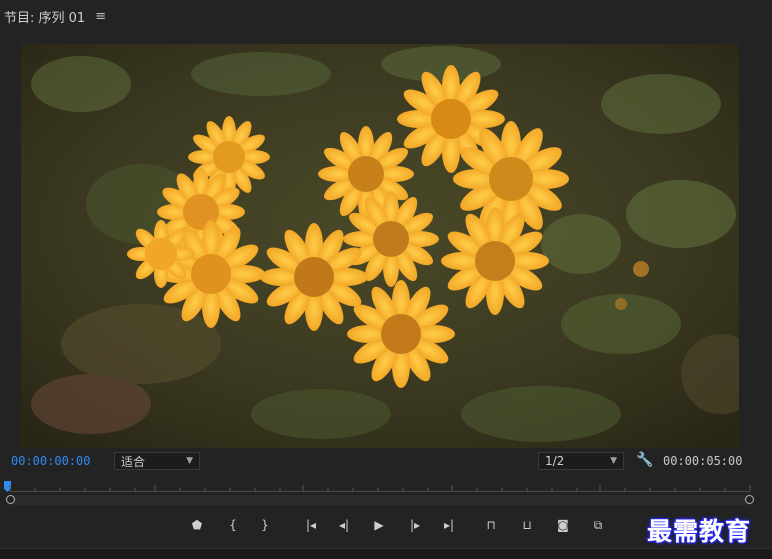  What do you see at coordinates (491, 525) in the screenshot?
I see `lift-icon: ⊓` at bounding box center [491, 525].